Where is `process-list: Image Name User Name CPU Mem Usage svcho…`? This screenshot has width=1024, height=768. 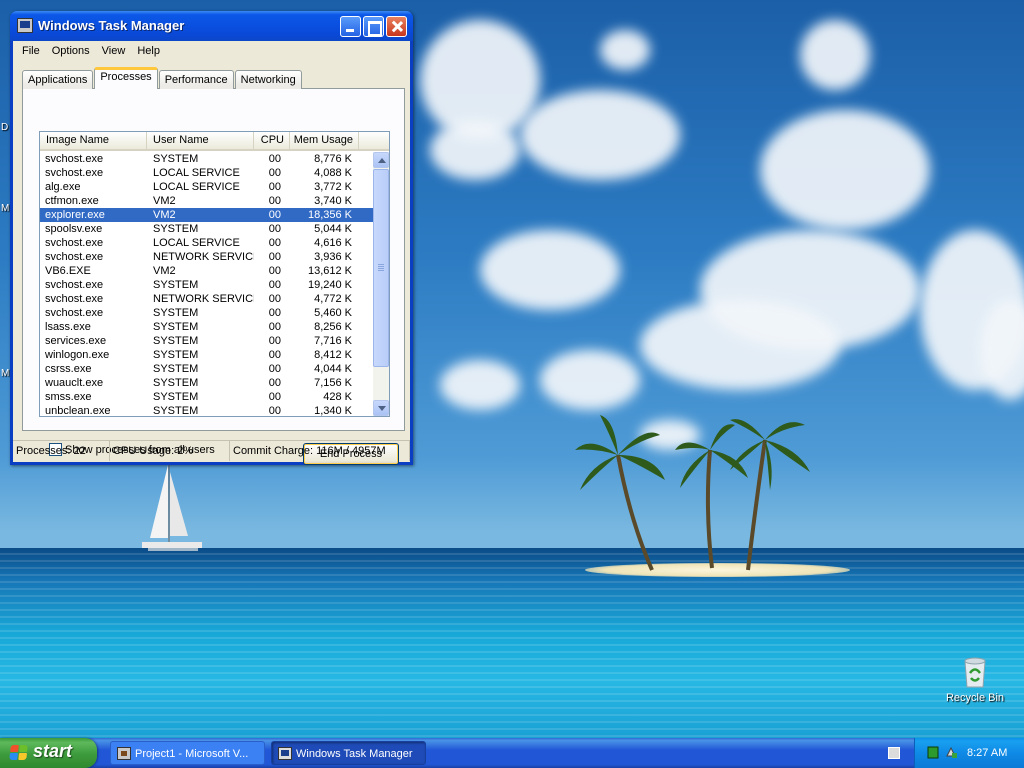 process-list: Image Name User Name CPU Mem Usage svcho… is located at coordinates (214, 274).